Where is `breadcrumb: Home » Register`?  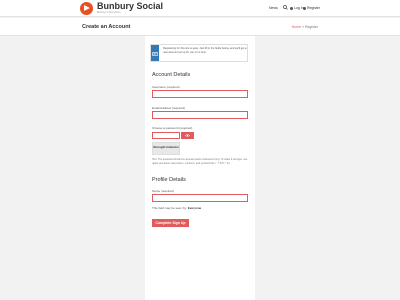
breadcrumb: Home » Register is located at coordinates (305, 27).